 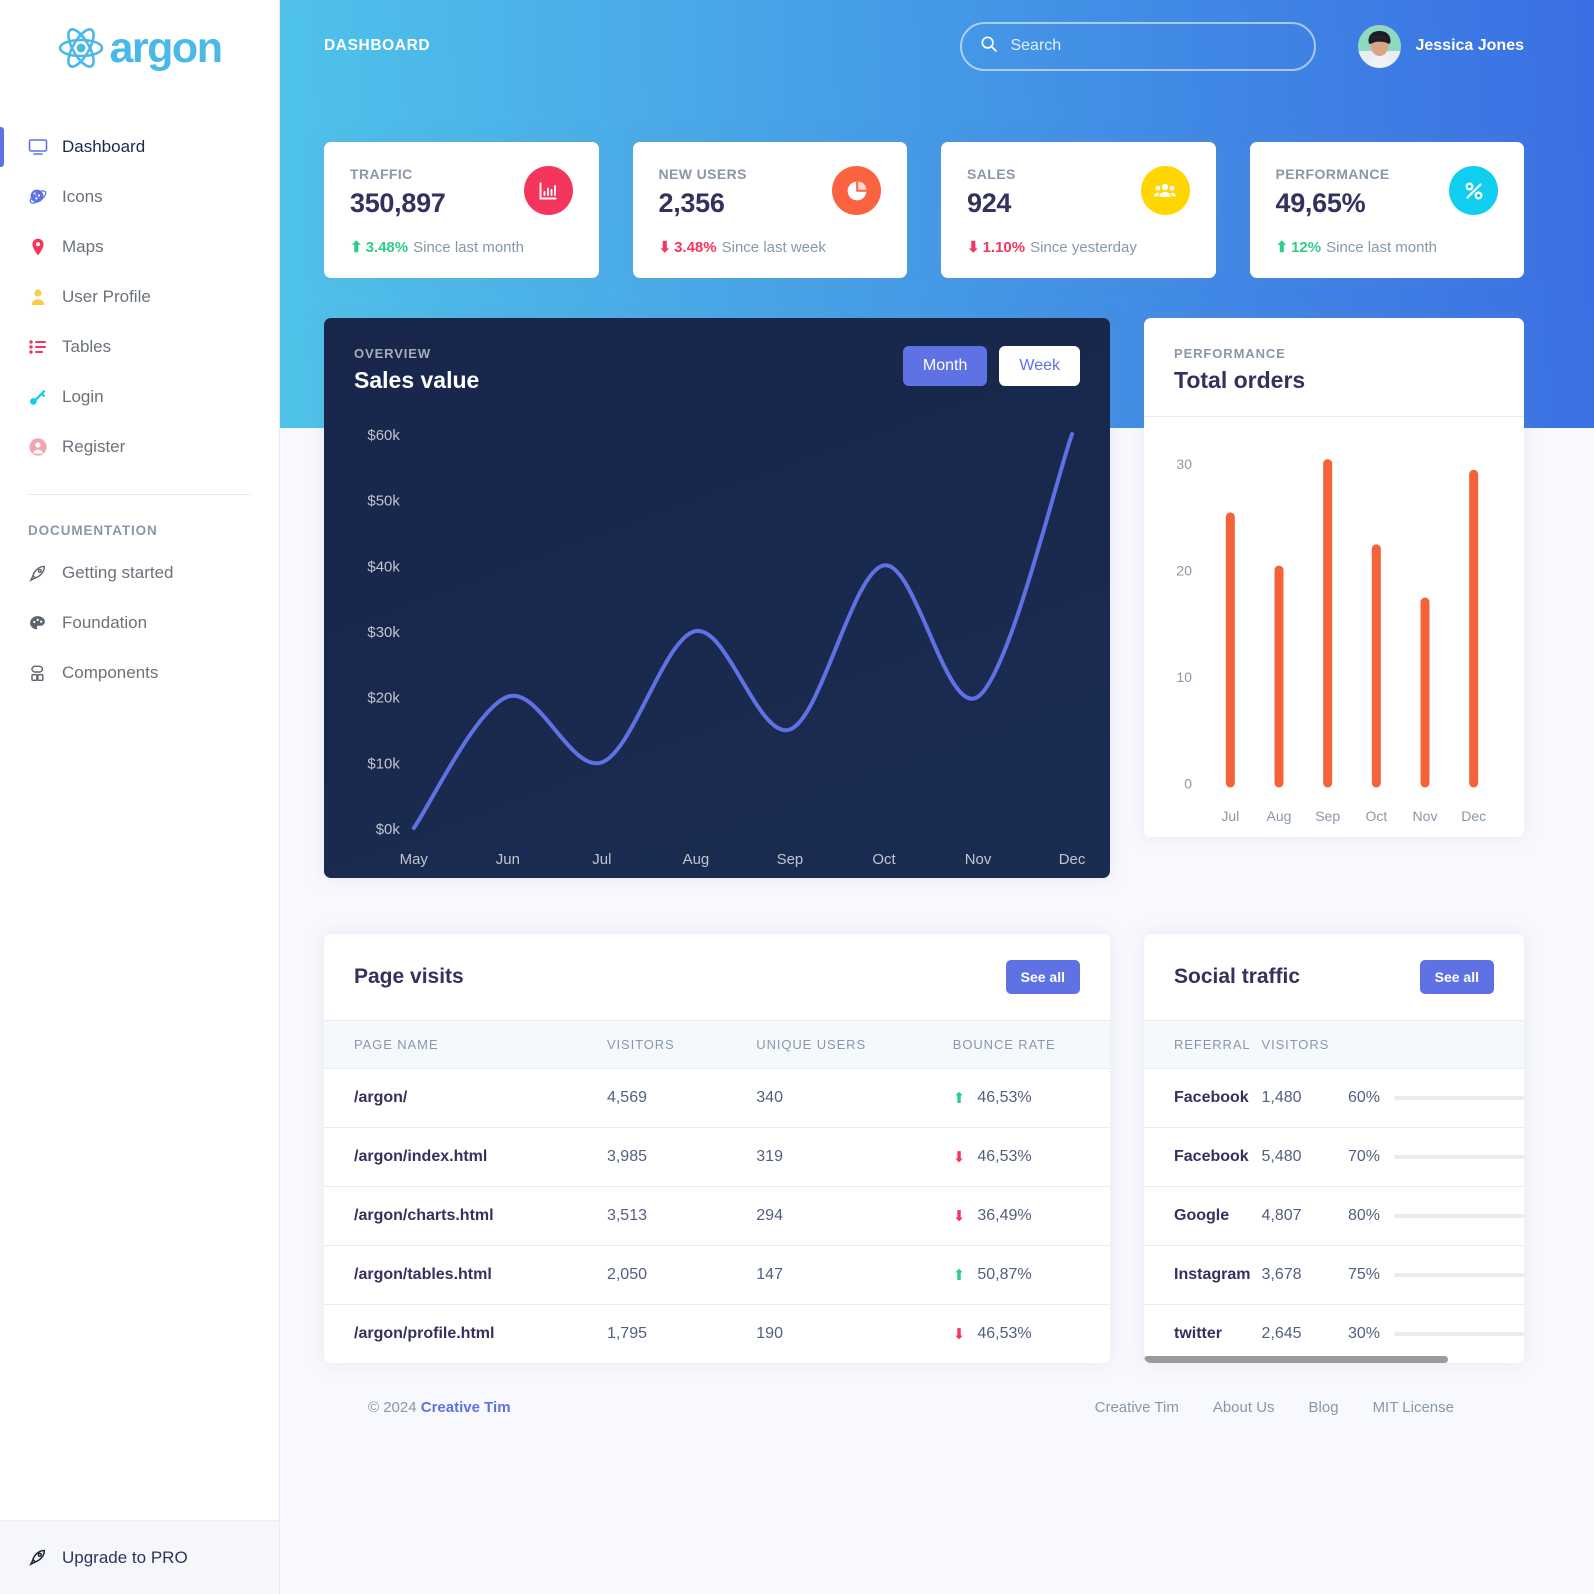 What do you see at coordinates (1153, 46) in the screenshot?
I see `search-input` at bounding box center [1153, 46].